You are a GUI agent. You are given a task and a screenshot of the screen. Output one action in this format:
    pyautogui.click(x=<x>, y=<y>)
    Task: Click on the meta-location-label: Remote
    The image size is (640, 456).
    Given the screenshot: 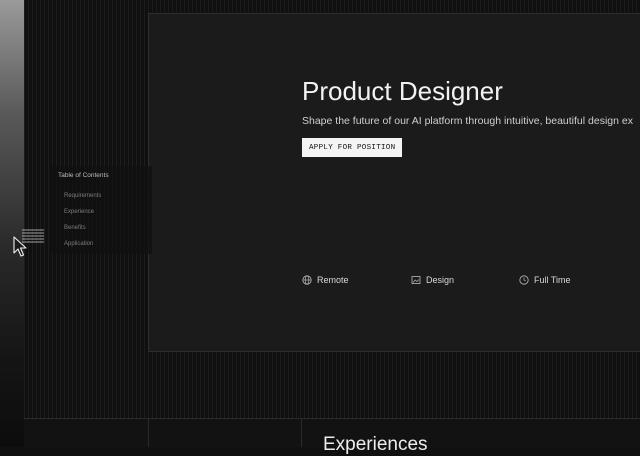 What is the action you would take?
    pyautogui.click(x=333, y=280)
    